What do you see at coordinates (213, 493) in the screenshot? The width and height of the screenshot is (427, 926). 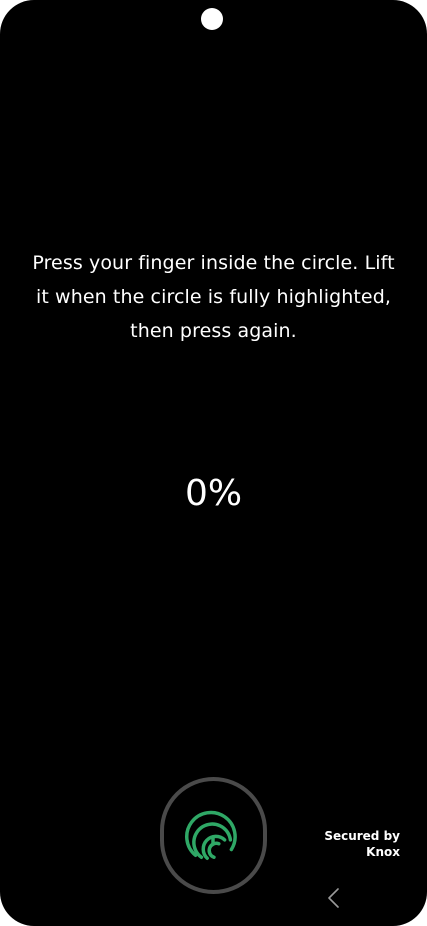 I see `enroll-progress-percent: 0%` at bounding box center [213, 493].